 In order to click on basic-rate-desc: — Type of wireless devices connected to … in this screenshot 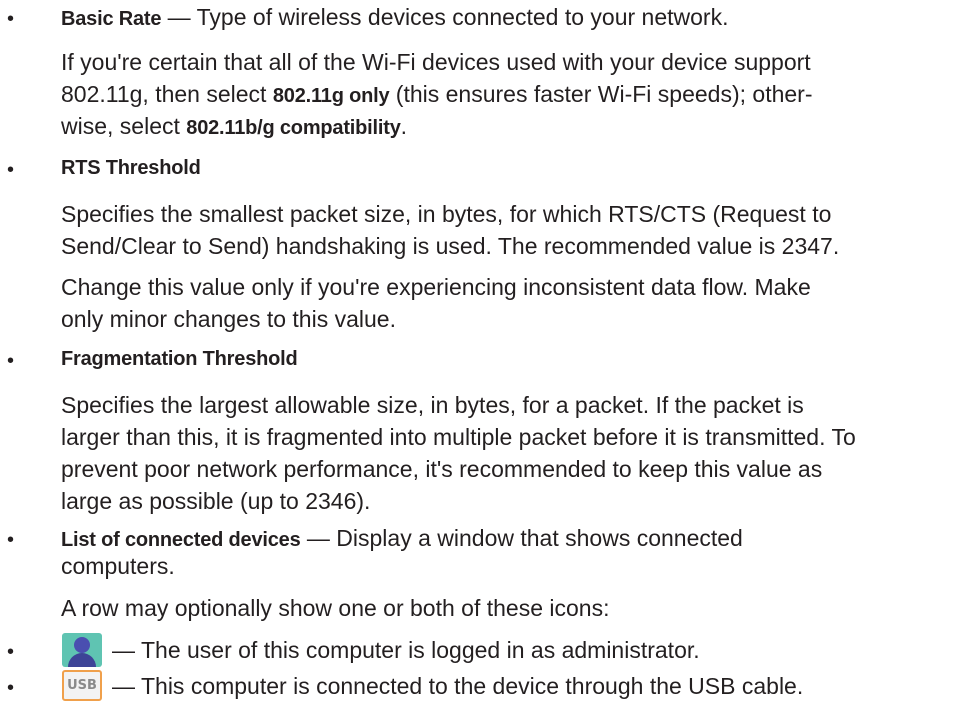, I will do `click(445, 17)`.